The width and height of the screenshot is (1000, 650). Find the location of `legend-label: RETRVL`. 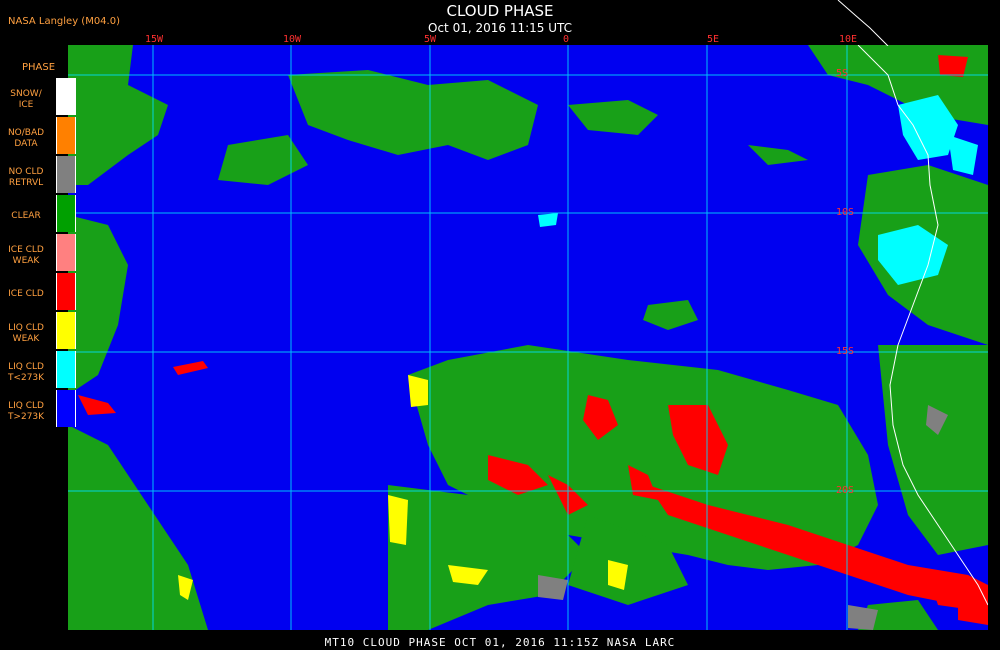

legend-label: RETRVL is located at coordinates (26, 183).